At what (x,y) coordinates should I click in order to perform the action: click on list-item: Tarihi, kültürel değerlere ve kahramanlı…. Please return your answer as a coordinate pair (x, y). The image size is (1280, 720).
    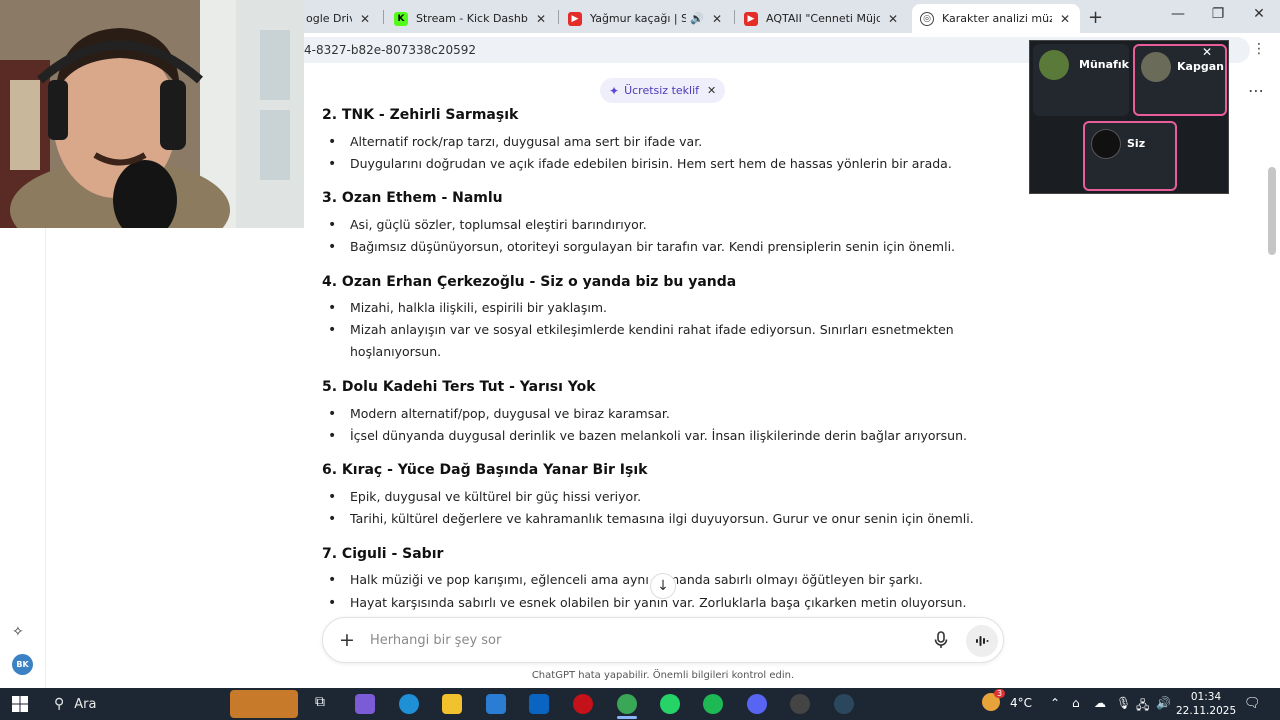
    Looking at the image, I should click on (652, 519).